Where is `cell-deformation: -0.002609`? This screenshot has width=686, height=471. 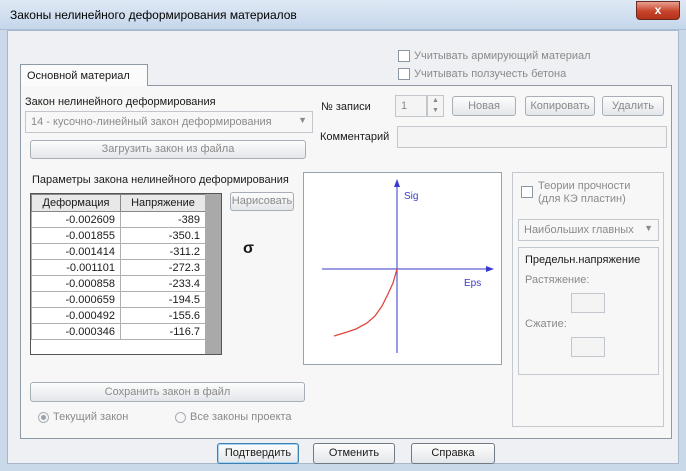 cell-deformation: -0.002609 is located at coordinates (76, 219).